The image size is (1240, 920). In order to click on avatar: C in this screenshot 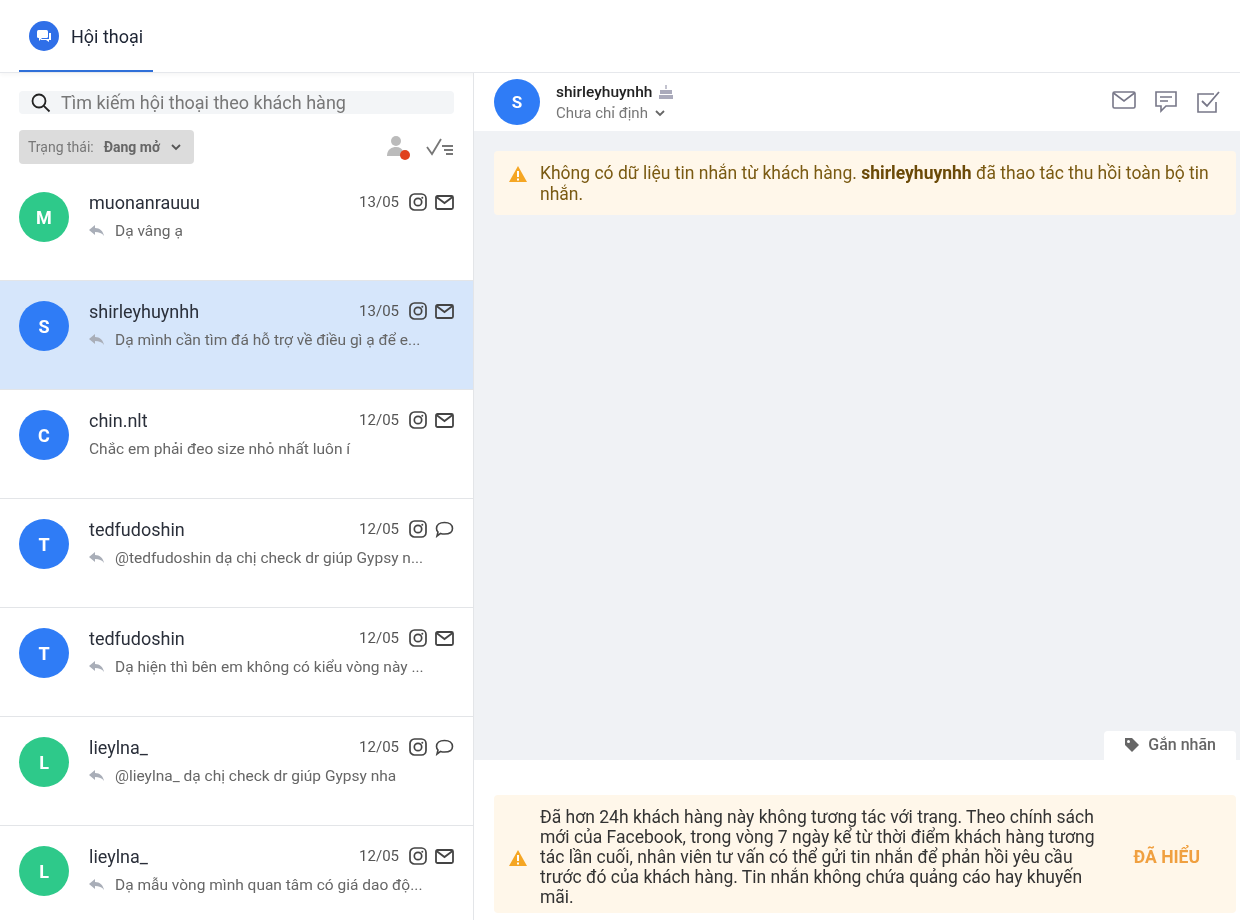, I will do `click(44, 435)`.